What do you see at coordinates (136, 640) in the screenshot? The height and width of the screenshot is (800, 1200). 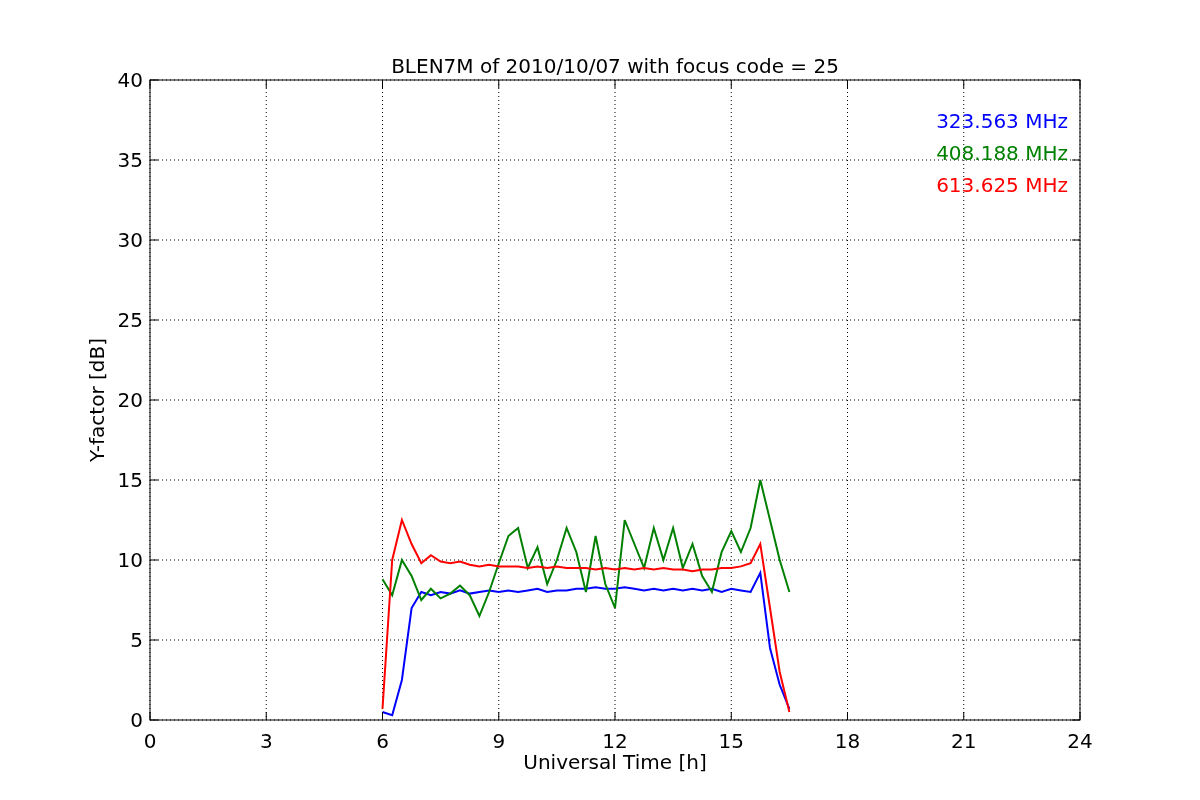 I see `y-tick-label: 5` at bounding box center [136, 640].